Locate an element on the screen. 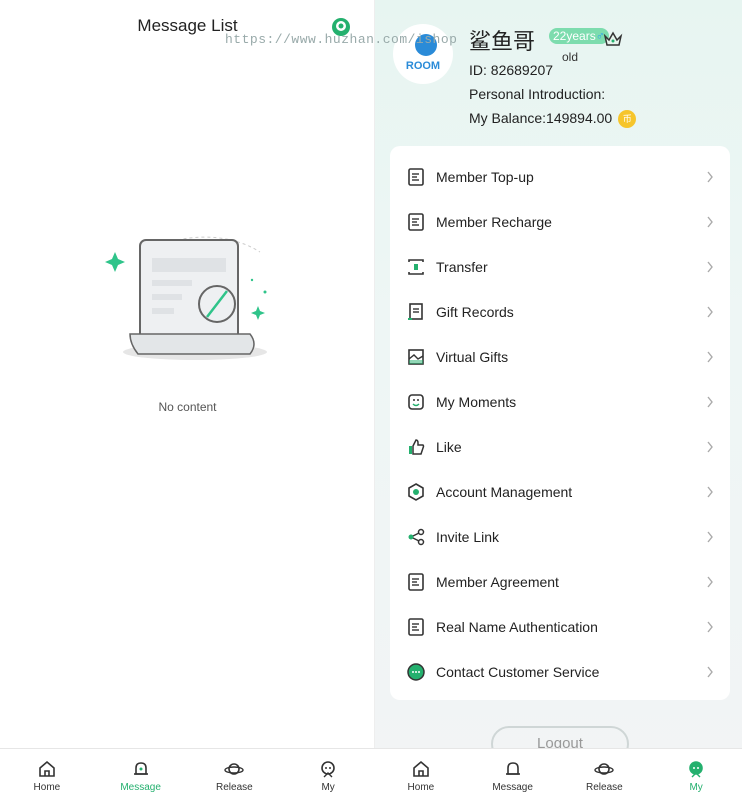 This screenshot has width=742, height=802. menu-item-label: Transfer is located at coordinates (462, 266).